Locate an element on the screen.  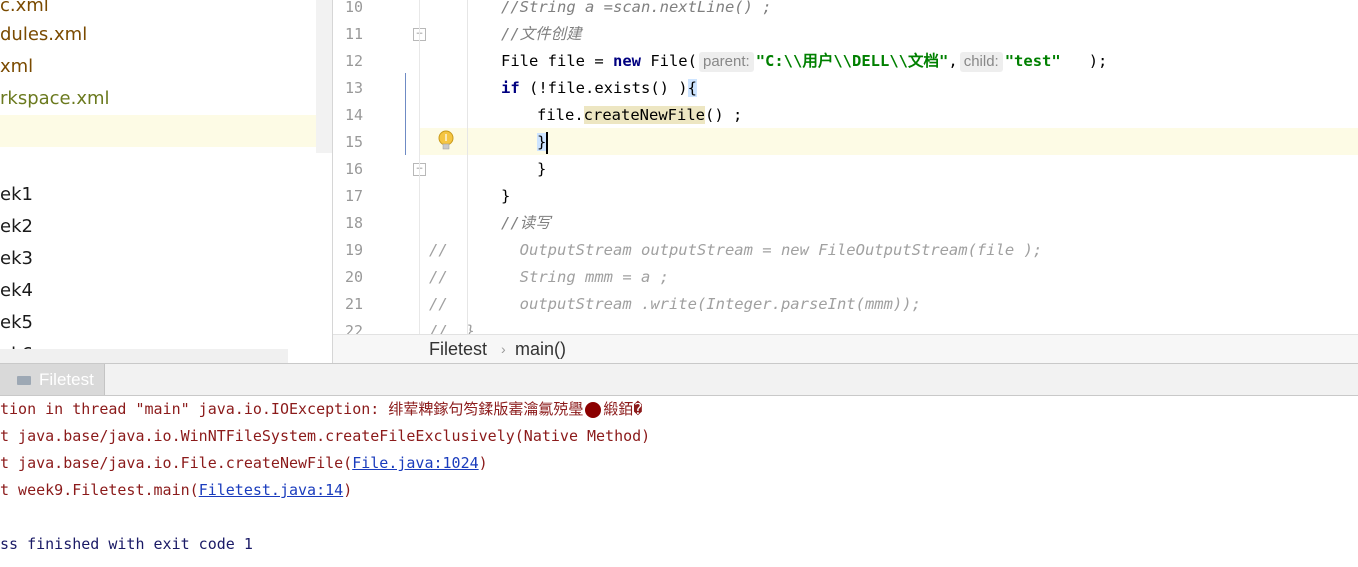
line-number: 22 is located at coordinates (353, 328).